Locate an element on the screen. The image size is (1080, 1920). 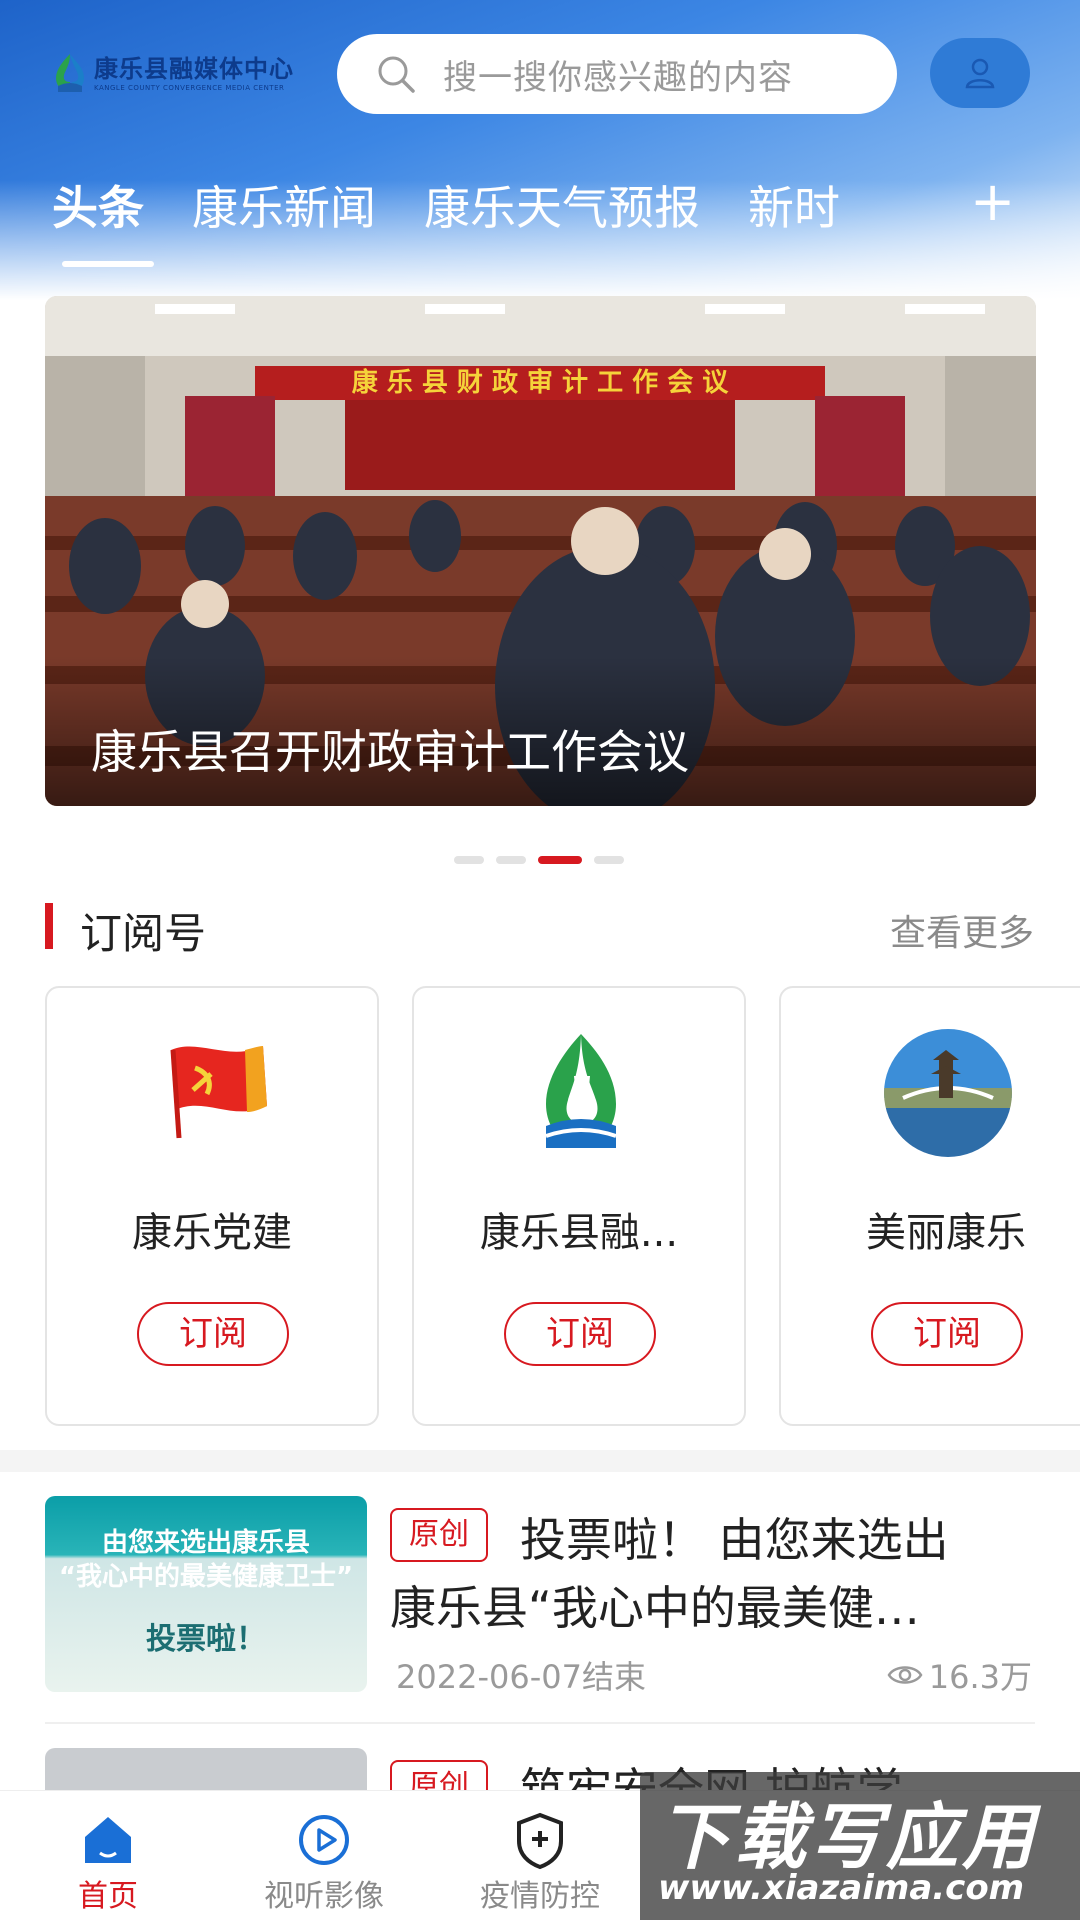
banner-caption: 康乐县召开财政审计工作会议 is located at coordinates (390, 752).